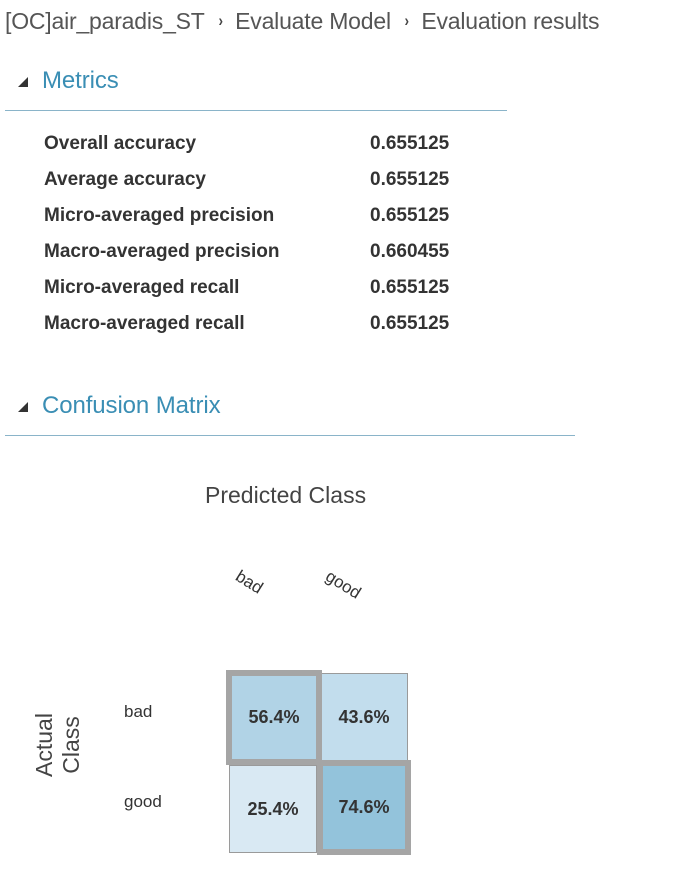 The width and height of the screenshot is (676, 880). Describe the element at coordinates (290, 435) in the screenshot. I see `confusion-matrix-divider` at that location.